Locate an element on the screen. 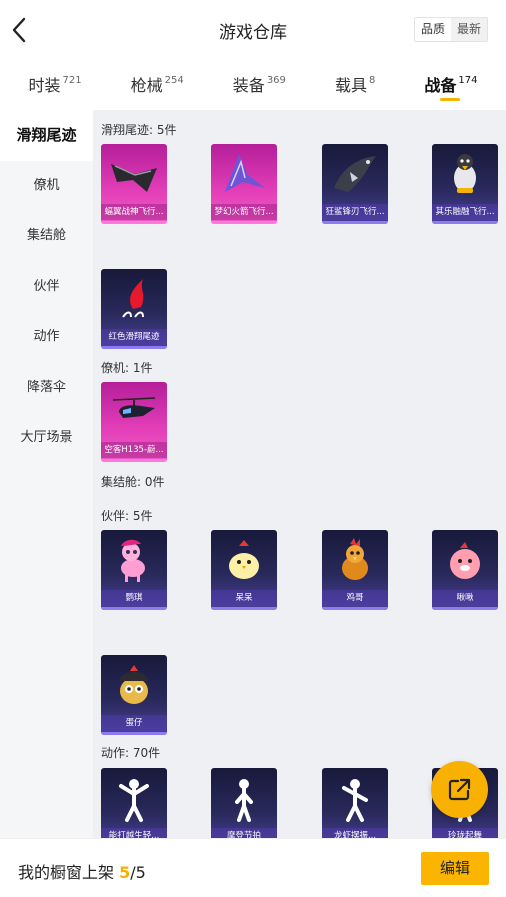 The height and width of the screenshot is (897, 506). item-card: 红色滑翔尾迹 is located at coordinates (134, 309).